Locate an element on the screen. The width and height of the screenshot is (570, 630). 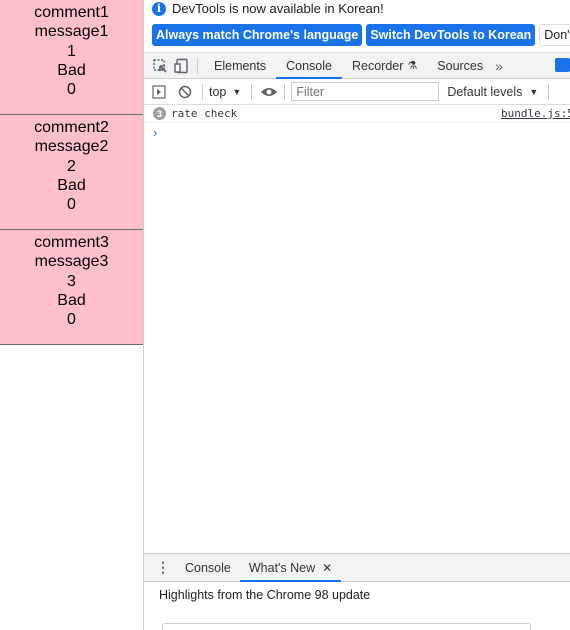
infobar-text: DevTools is now available in Korean! is located at coordinates (278, 8).